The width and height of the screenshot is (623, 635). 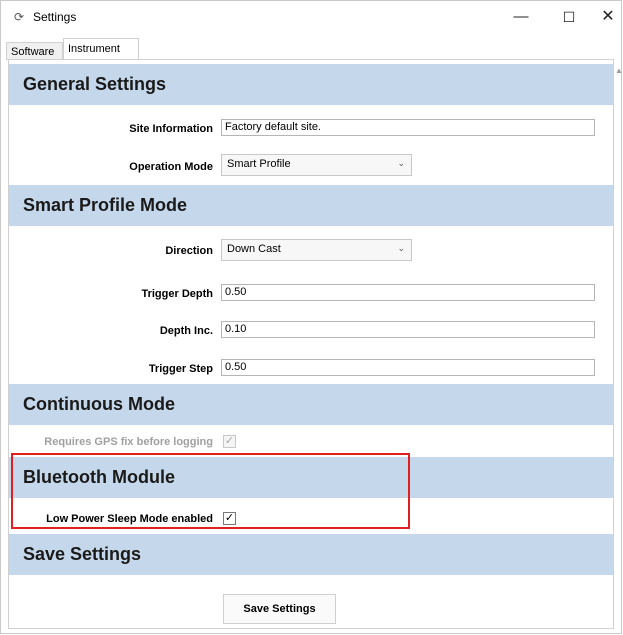 I want to click on site-information-label: Site Information, so click(x=171, y=129).